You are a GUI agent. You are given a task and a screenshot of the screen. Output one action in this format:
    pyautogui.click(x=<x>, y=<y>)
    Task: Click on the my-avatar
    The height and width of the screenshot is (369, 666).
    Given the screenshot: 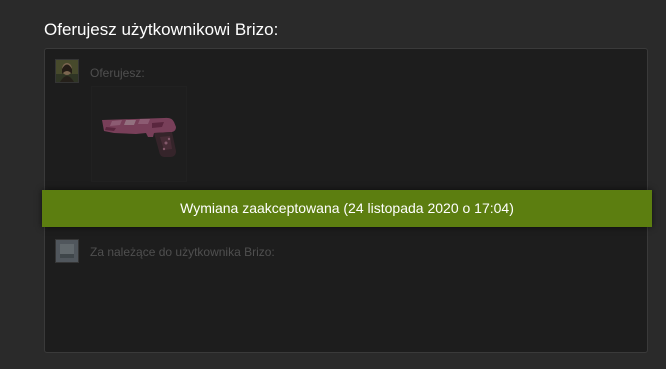 What is the action you would take?
    pyautogui.click(x=67, y=71)
    